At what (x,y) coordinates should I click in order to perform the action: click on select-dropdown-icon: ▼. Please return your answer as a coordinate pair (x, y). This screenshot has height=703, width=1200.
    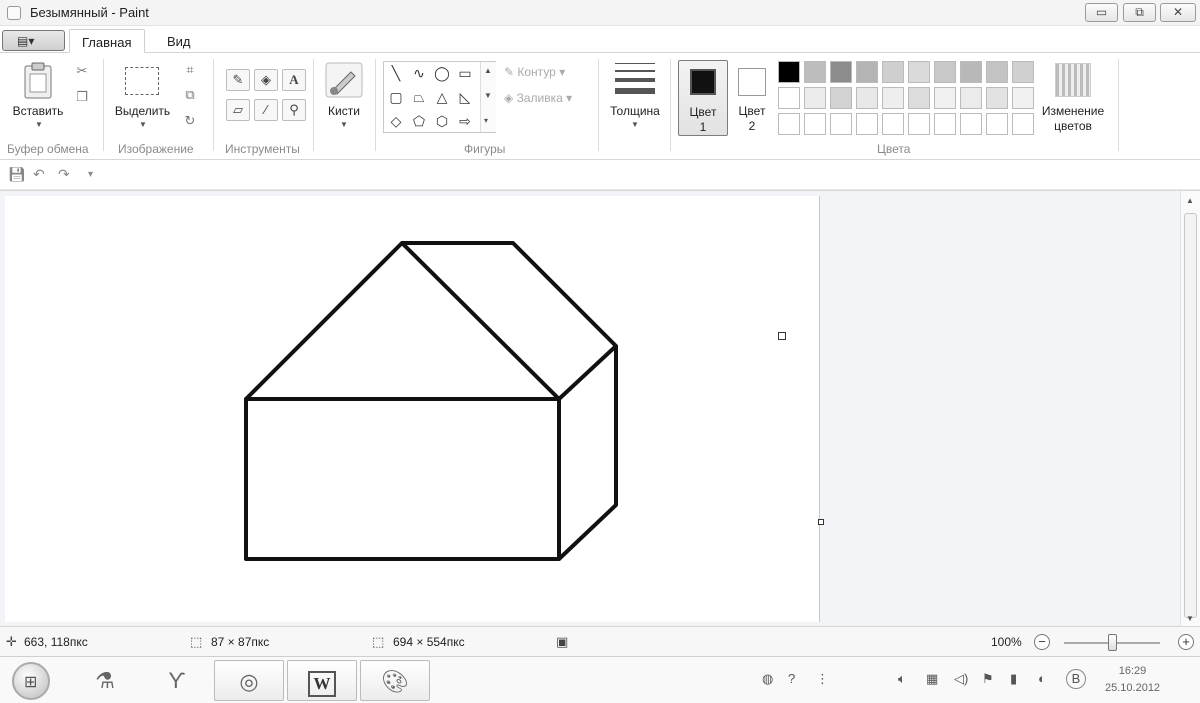
    Looking at the image, I should click on (143, 124).